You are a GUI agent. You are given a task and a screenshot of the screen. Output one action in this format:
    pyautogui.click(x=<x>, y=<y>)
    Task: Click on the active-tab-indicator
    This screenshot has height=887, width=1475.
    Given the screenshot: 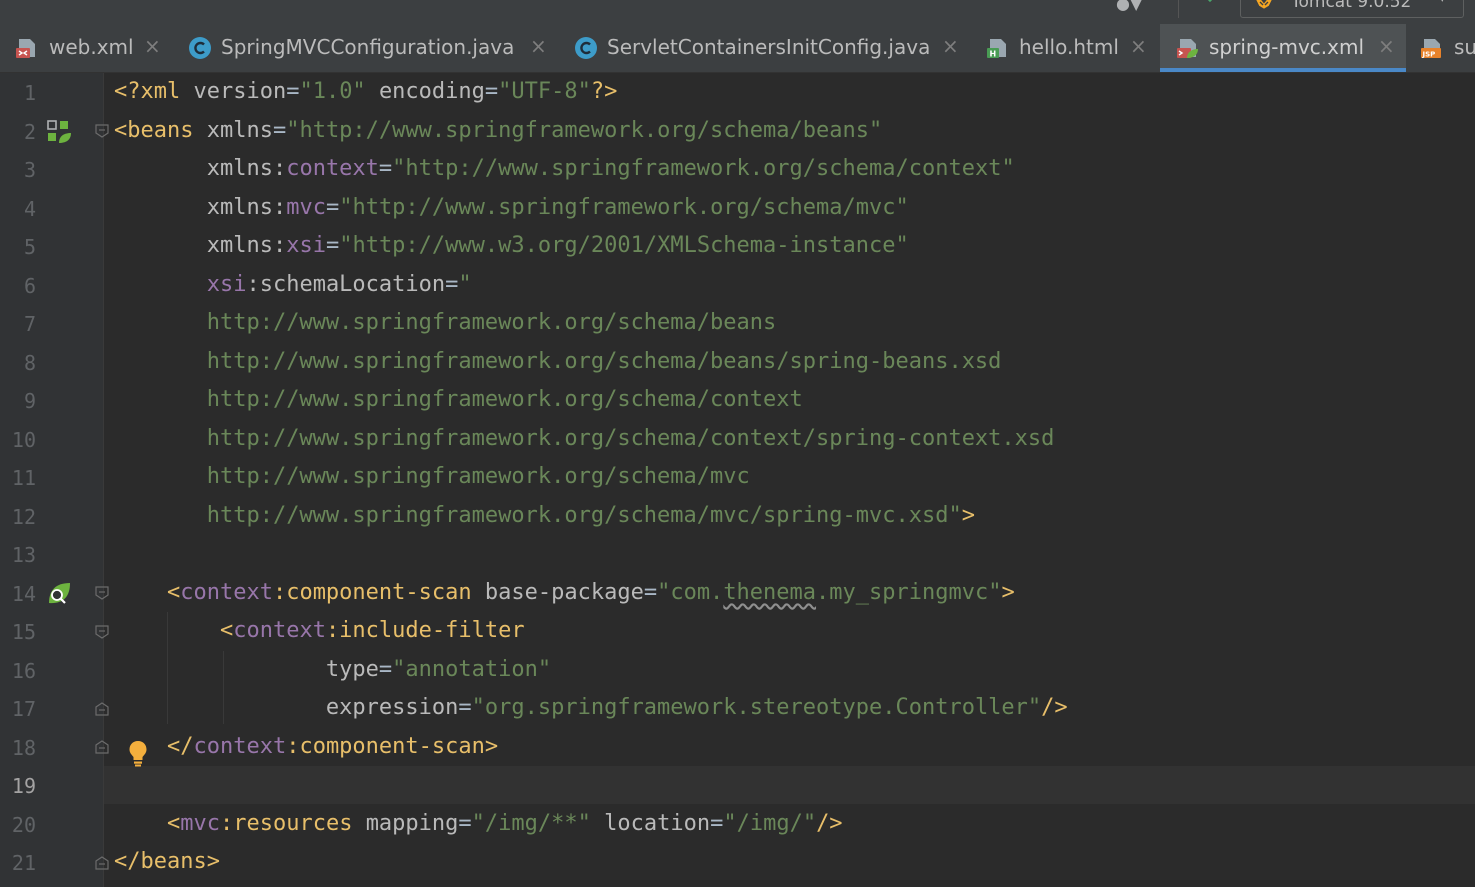 What is the action you would take?
    pyautogui.click(x=1283, y=70)
    